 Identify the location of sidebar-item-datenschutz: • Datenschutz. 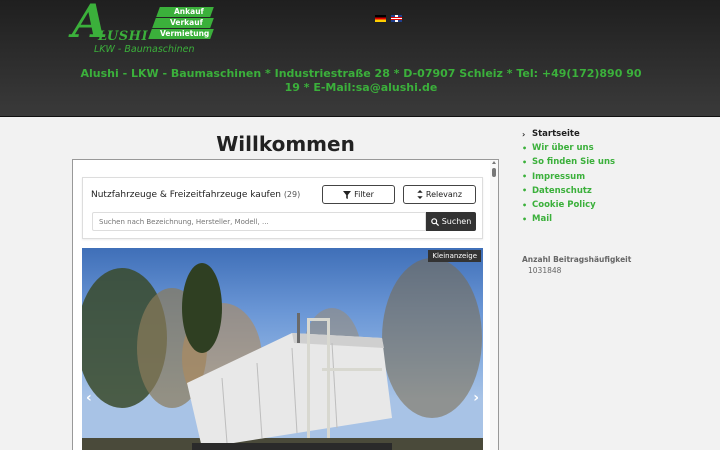
(617, 191).